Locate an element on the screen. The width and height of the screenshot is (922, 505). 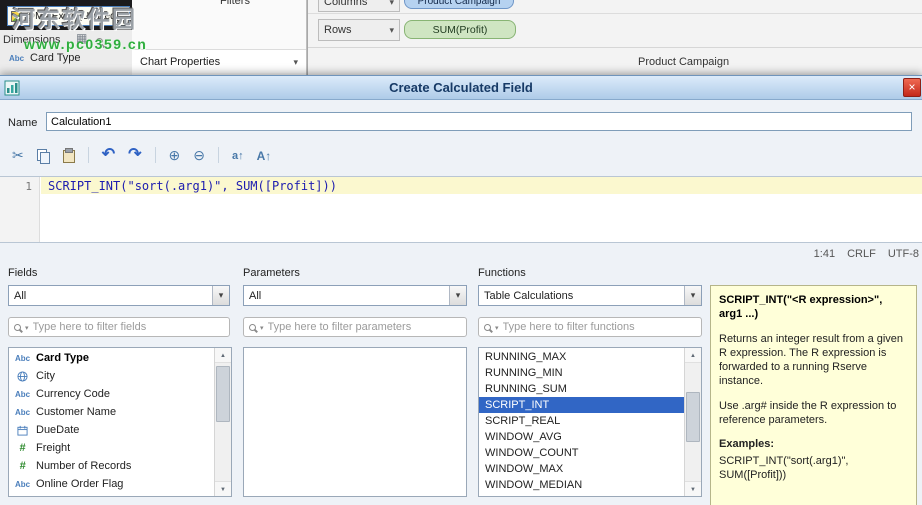
paste-icon is located at coordinates (68, 155).